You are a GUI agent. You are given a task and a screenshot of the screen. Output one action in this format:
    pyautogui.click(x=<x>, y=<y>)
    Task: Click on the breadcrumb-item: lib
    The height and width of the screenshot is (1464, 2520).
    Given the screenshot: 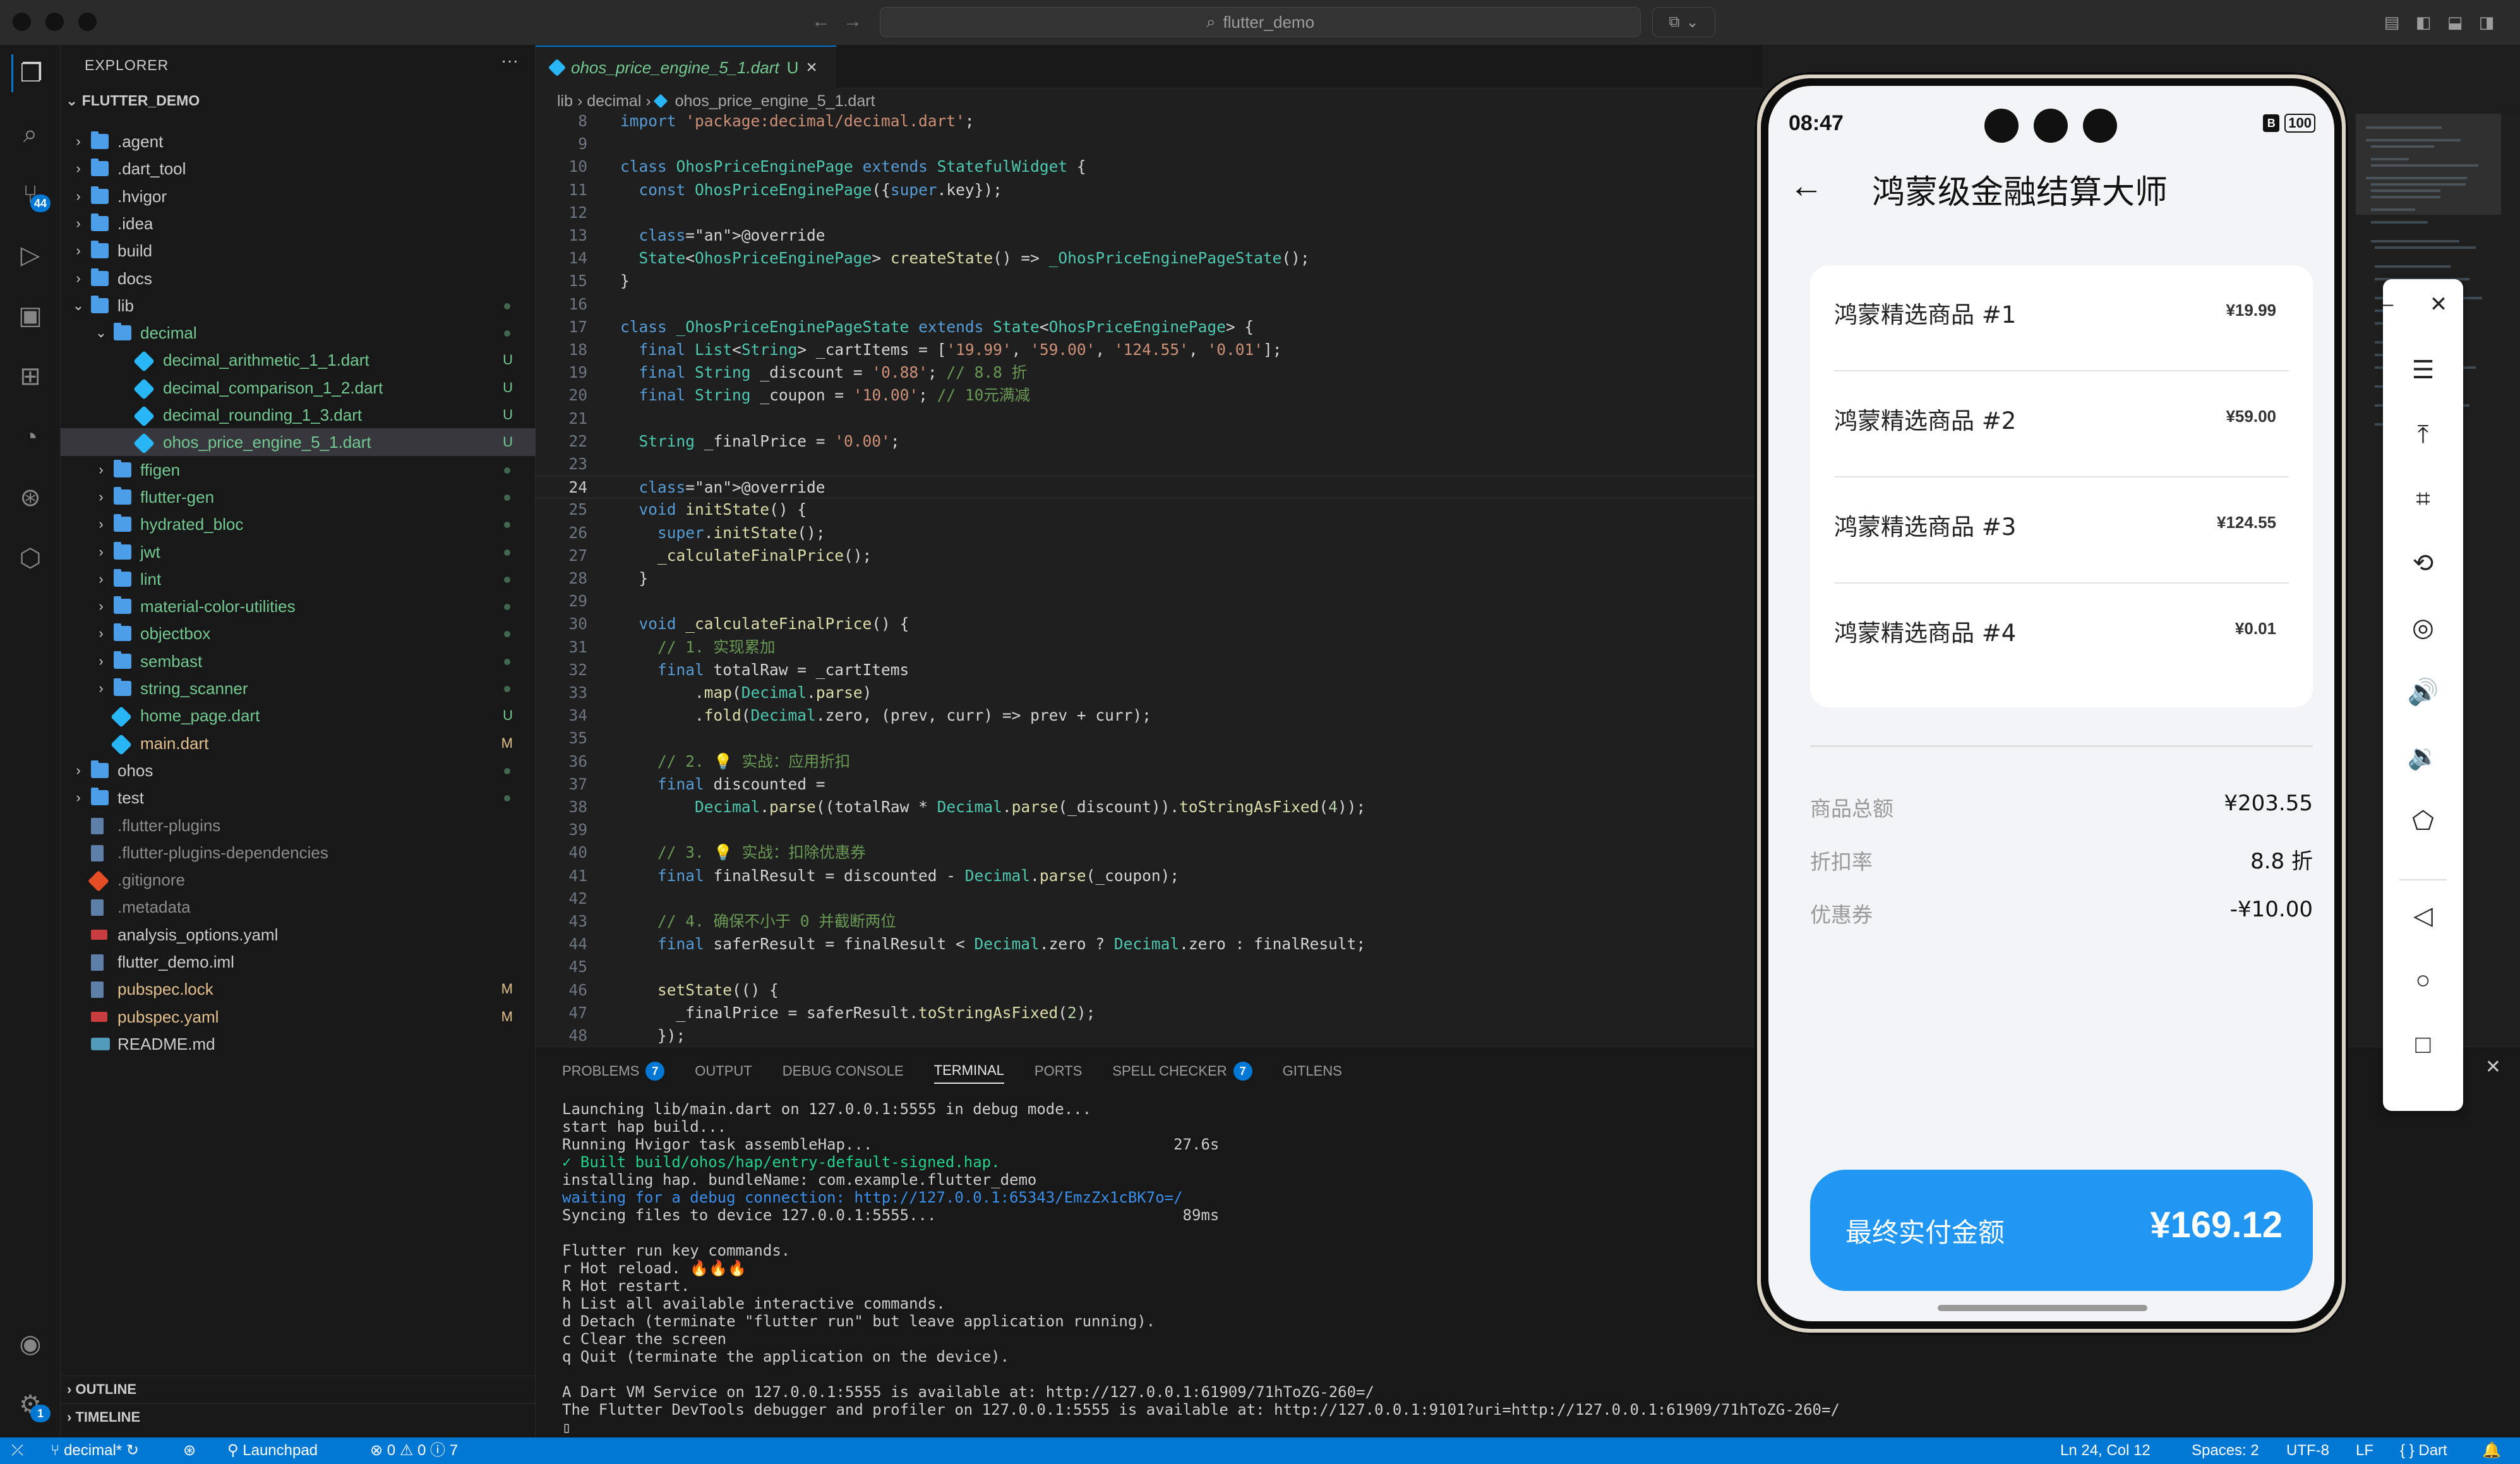 What is the action you would take?
    pyautogui.click(x=565, y=101)
    